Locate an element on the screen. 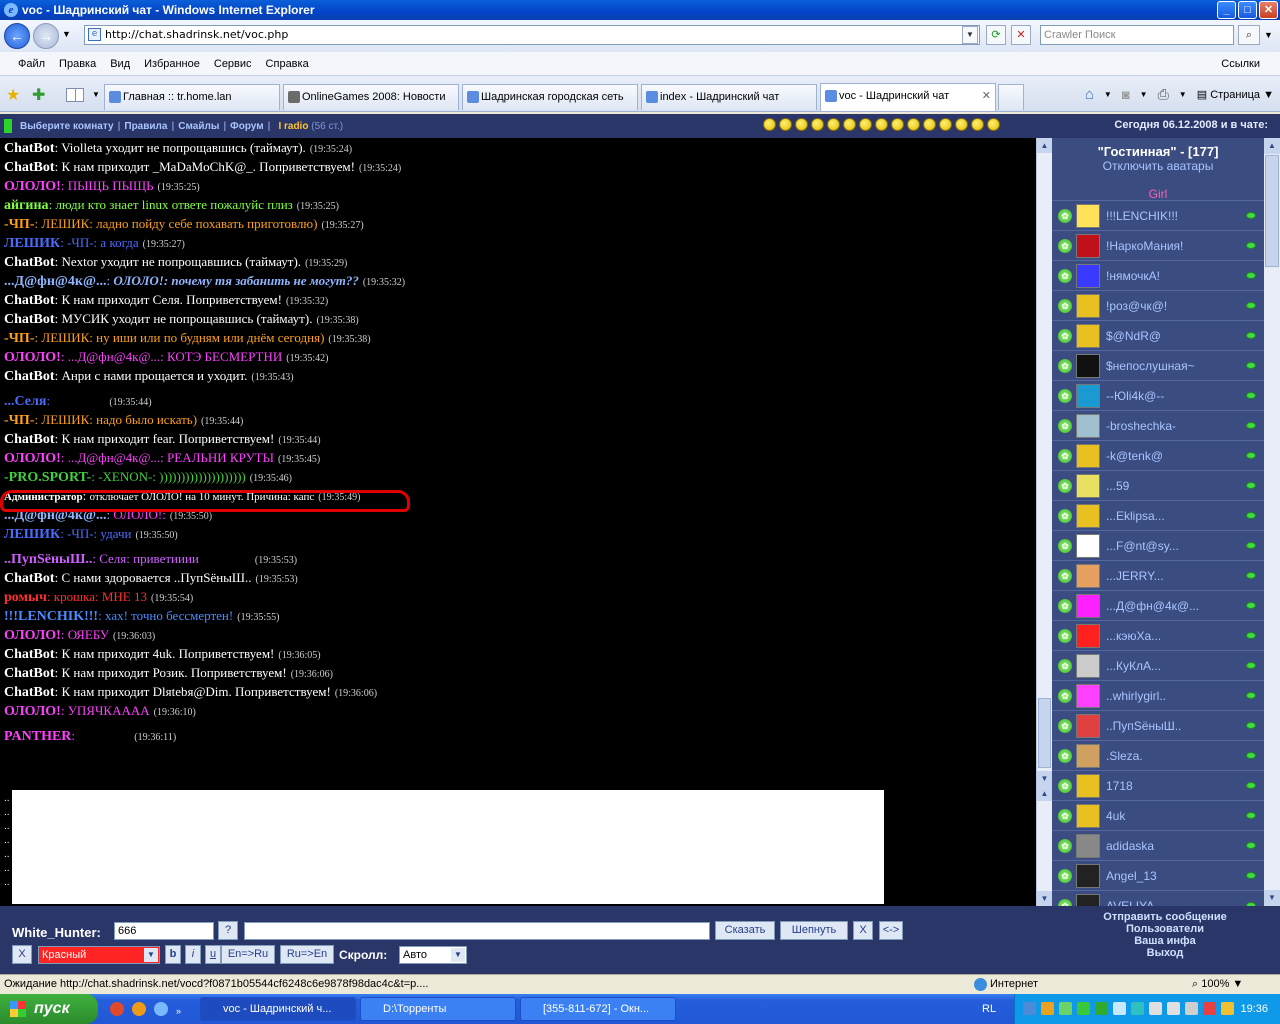 The height and width of the screenshot is (1024, 1280). tab-shadrinsk-net: Шадринская городская сеть is located at coordinates (550, 97).